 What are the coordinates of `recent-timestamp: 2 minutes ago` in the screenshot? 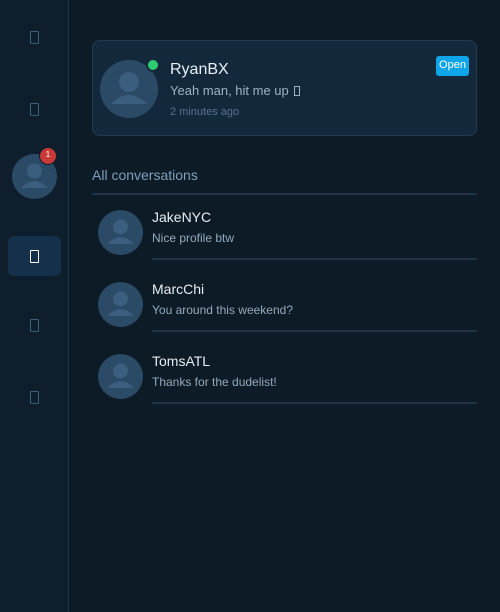 It's located at (205, 112).